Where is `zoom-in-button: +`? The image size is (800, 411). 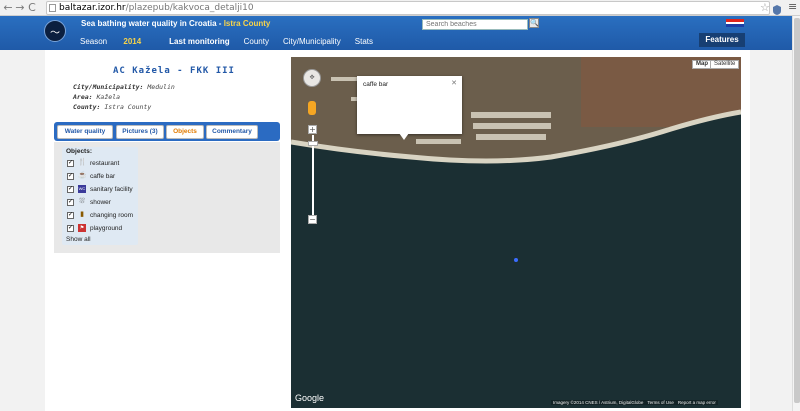
zoom-in-button: + is located at coordinates (312, 129).